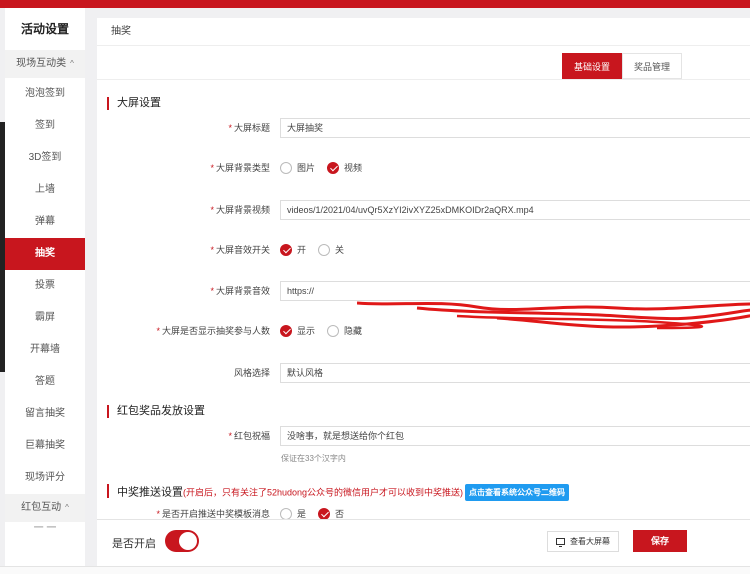 The height and width of the screenshot is (574, 750). Describe the element at coordinates (45, 190) in the screenshot. I see `sidebar-item: 上墙` at that location.